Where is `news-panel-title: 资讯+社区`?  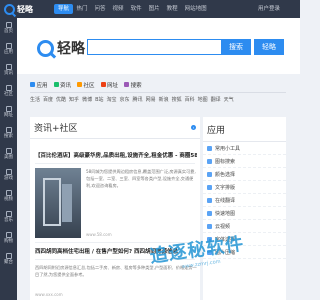
news-panel-title: 资讯+社区 is located at coordinates (56, 129).